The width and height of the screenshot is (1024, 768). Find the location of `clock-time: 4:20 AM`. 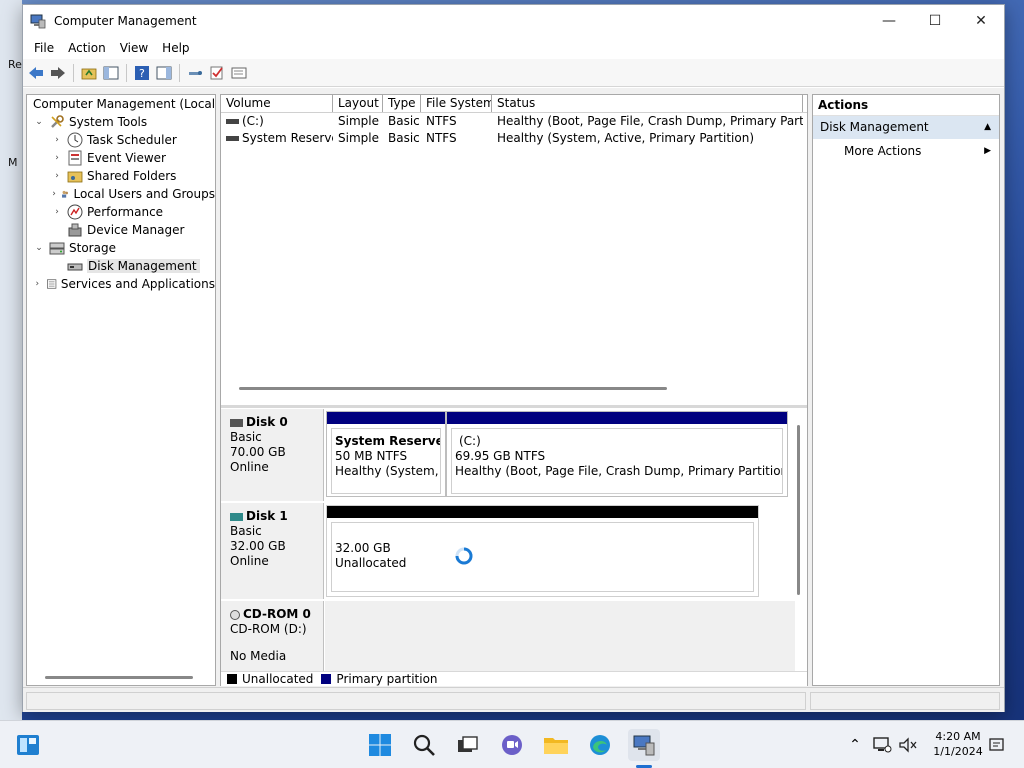

clock-time: 4:20 AM is located at coordinates (958, 736).